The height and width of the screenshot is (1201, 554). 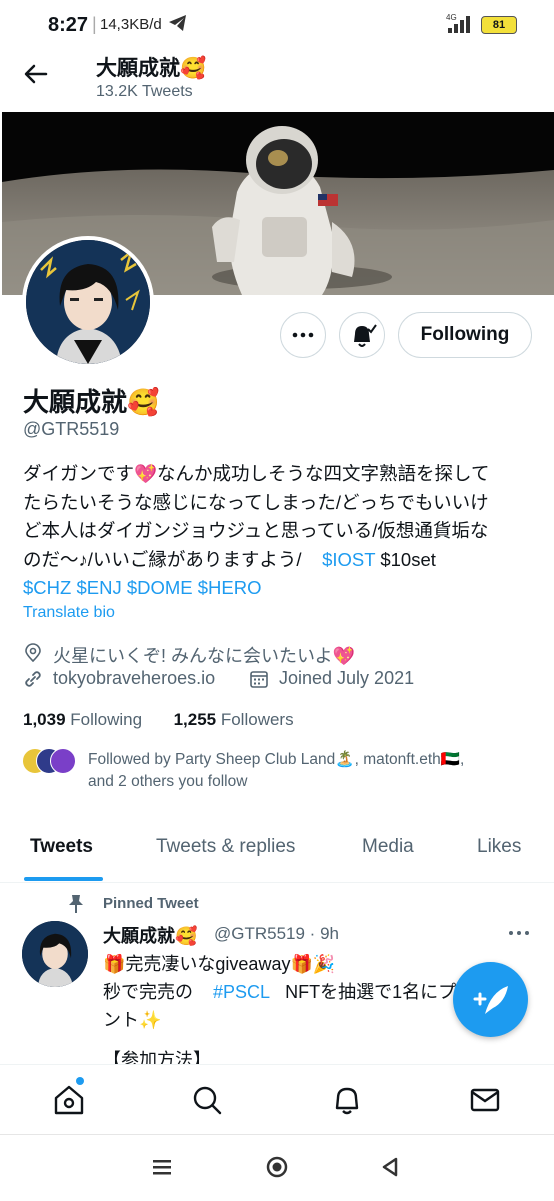 What do you see at coordinates (257, 719) in the screenshot?
I see `followers-label: Followers` at bounding box center [257, 719].